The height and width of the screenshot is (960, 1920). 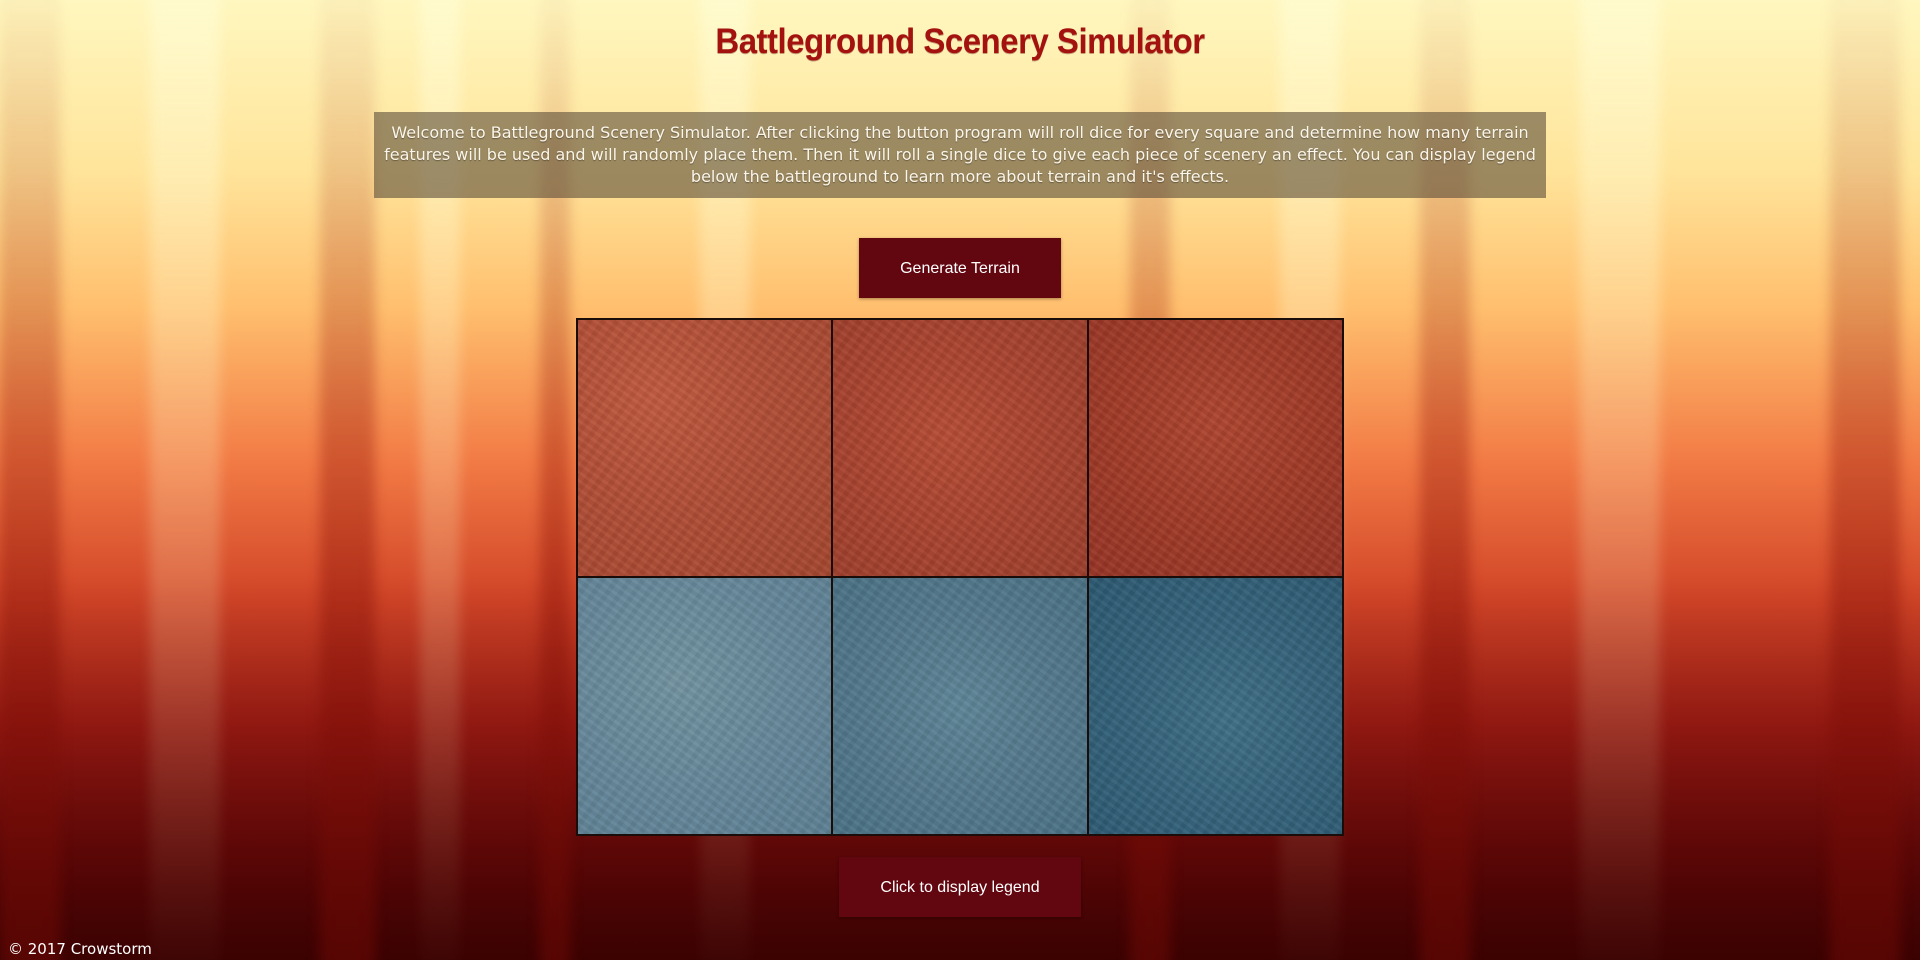 What do you see at coordinates (960, 40) in the screenshot?
I see `page-title: Battleground Scenery Simulator` at bounding box center [960, 40].